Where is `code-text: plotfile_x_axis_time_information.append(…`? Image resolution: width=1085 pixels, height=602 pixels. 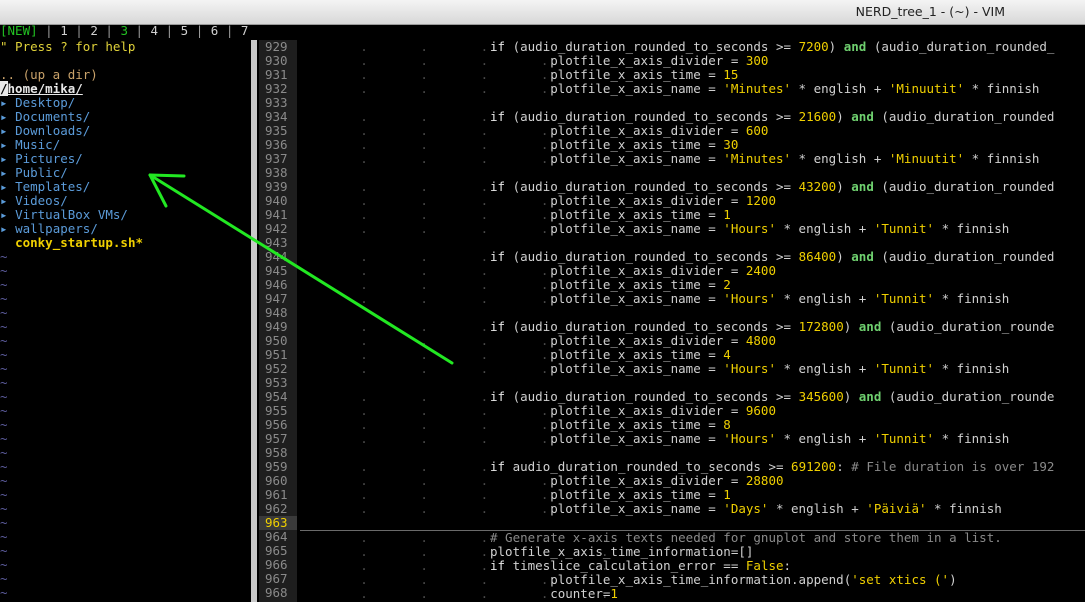 code-text: plotfile_x_axis_time_information.append(… is located at coordinates (723, 579).